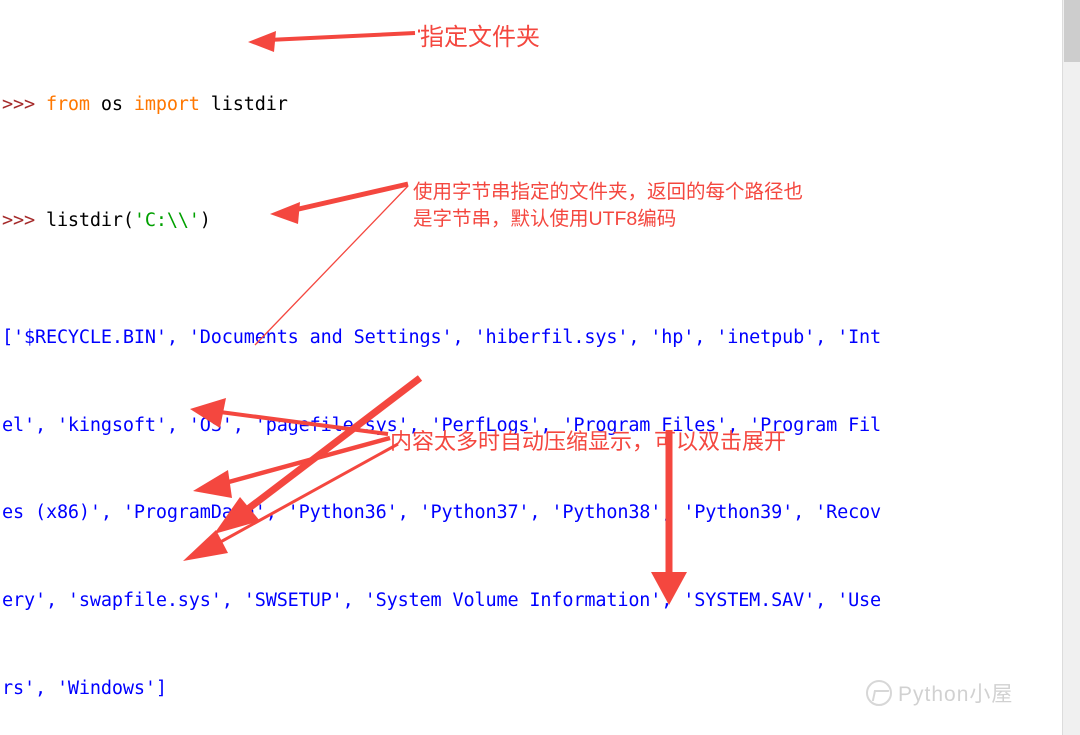 The width and height of the screenshot is (1080, 735). I want to click on watermark: Python小屋, so click(961, 693).